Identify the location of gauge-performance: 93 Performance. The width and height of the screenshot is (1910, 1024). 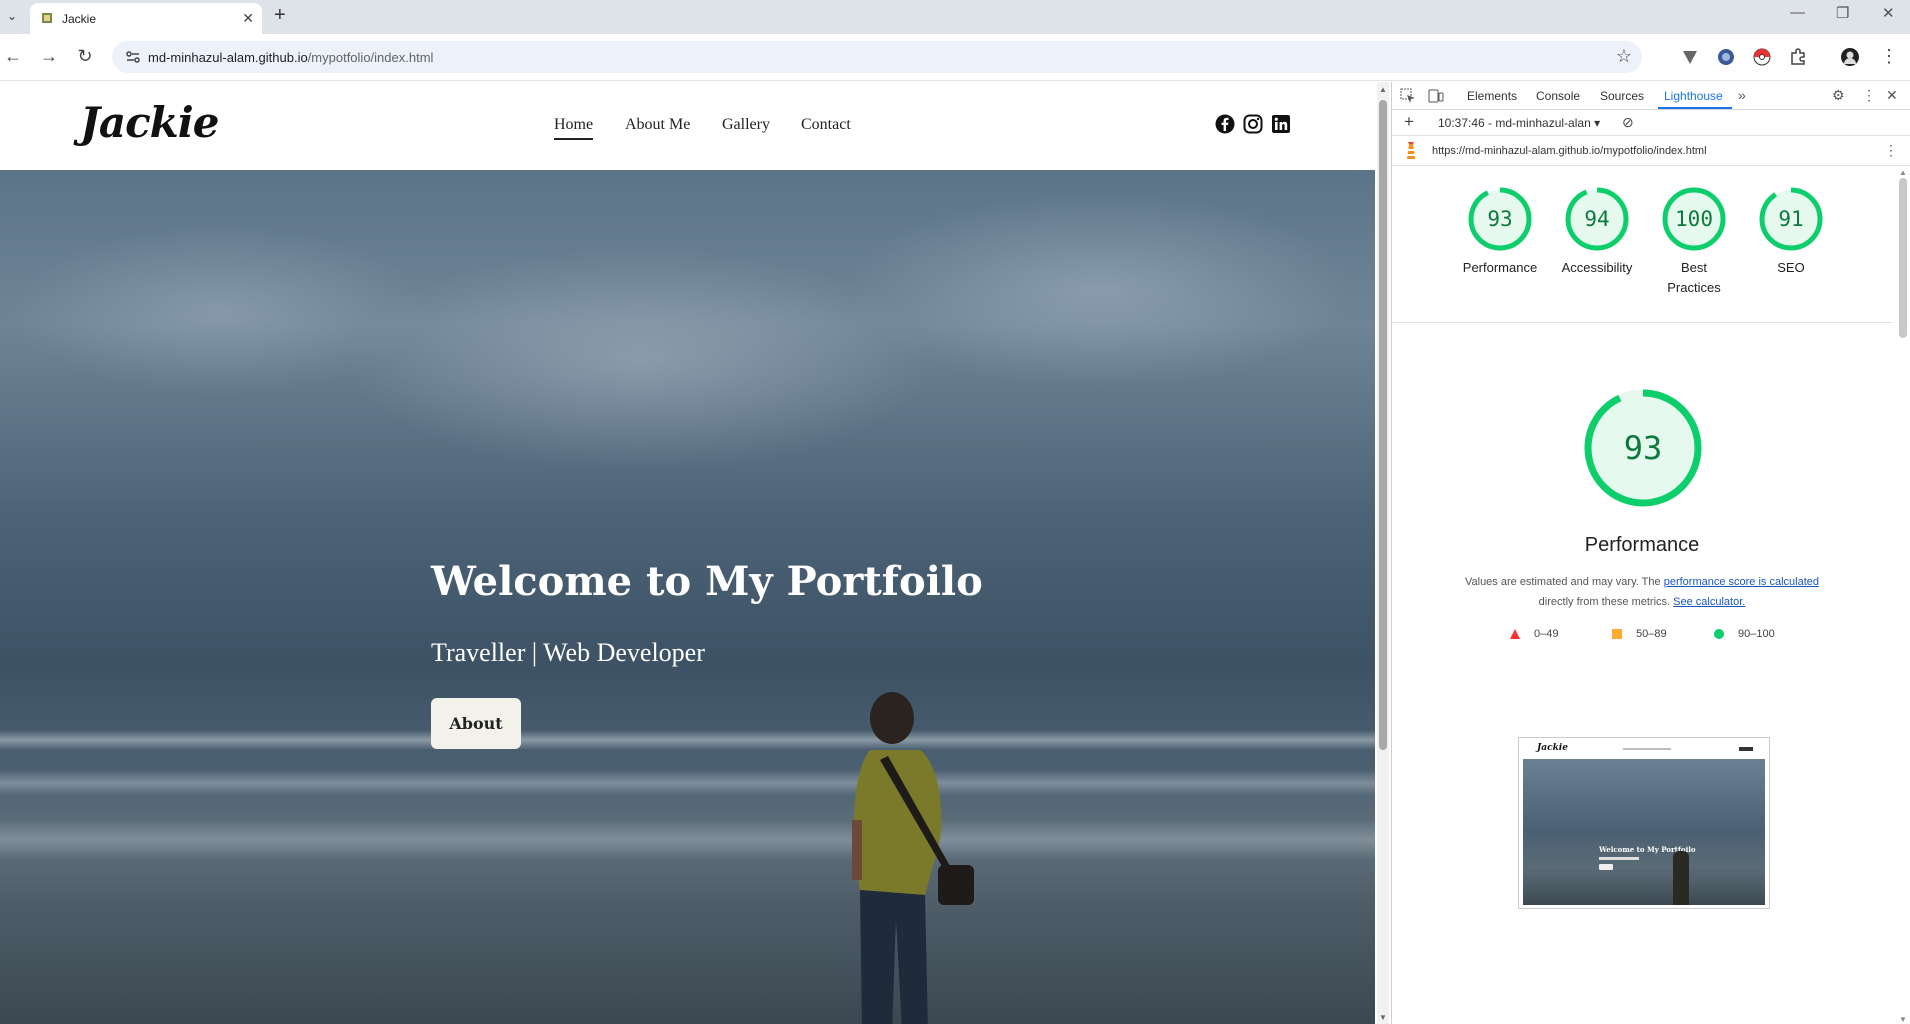
(1500, 232).